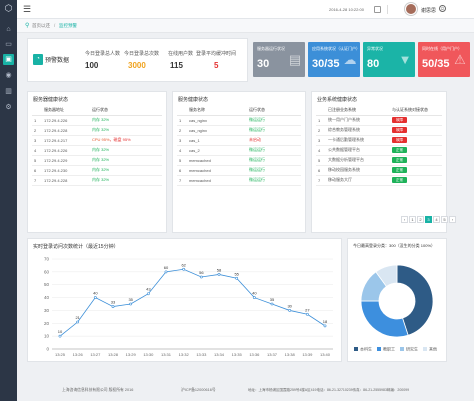 Image resolution: width=474 pixels, height=401 pixels. What do you see at coordinates (377, 9) in the screenshot?
I see `message-icon` at bounding box center [377, 9].